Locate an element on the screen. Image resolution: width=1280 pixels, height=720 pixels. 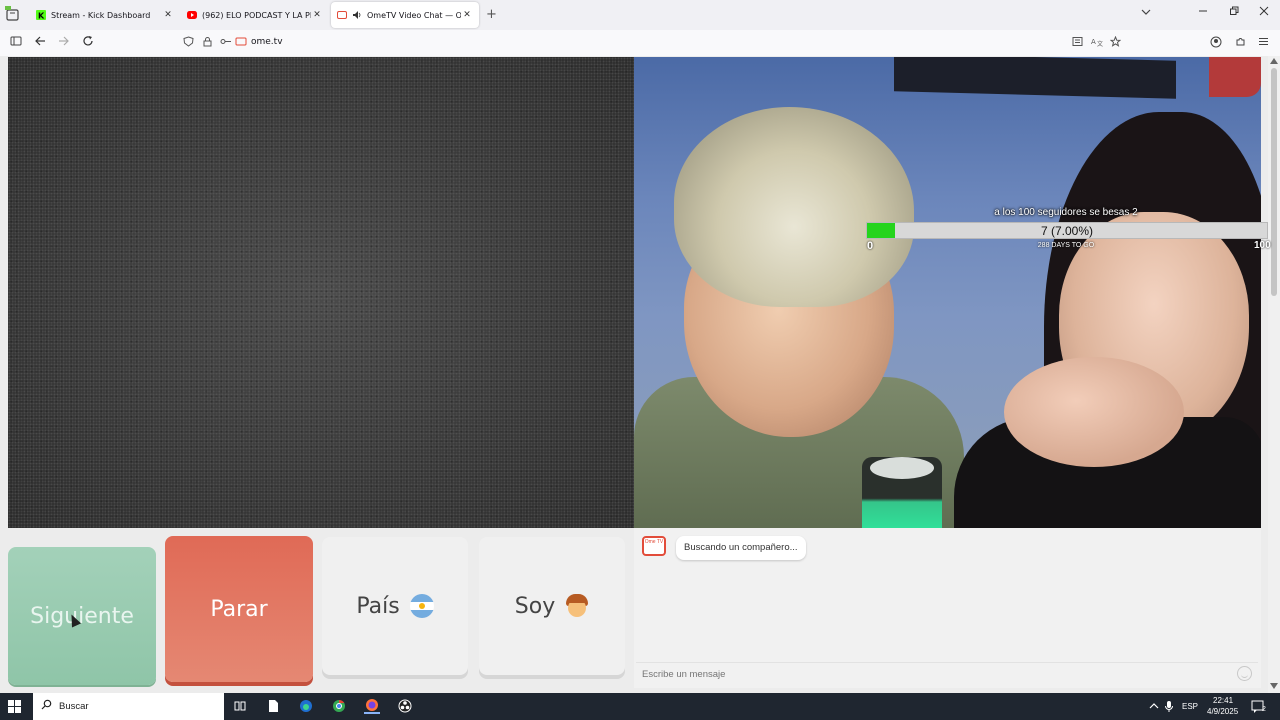
goal-days-label: 288 DAYS TO GO is located at coordinates (1066, 245).